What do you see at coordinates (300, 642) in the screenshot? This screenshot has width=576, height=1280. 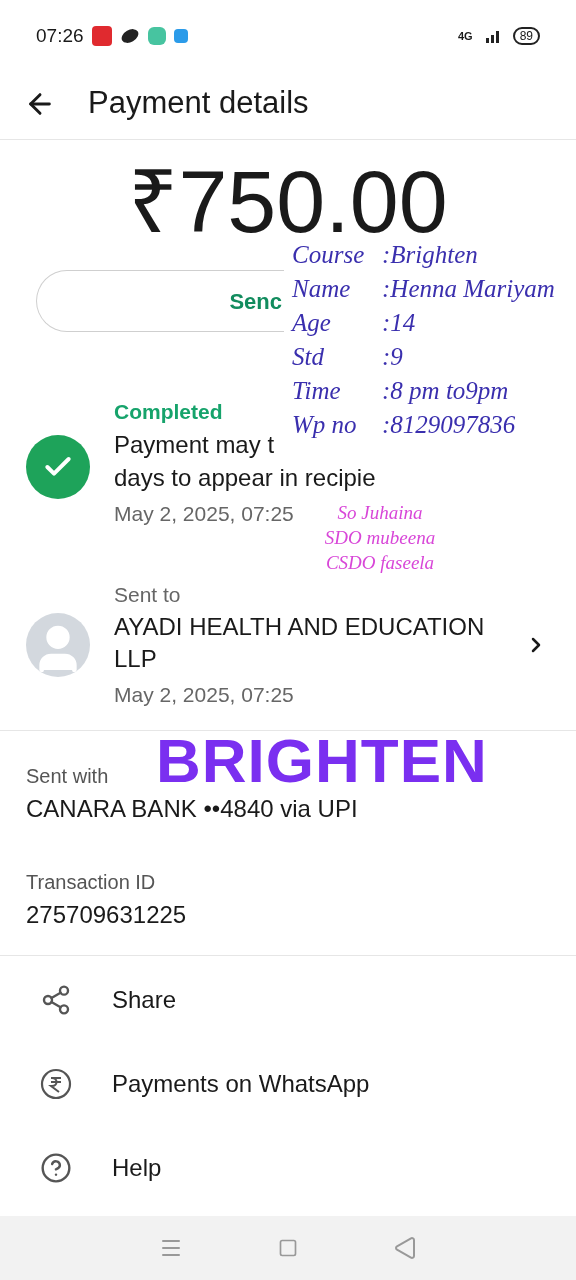 I see `recipient-name: AYADI HEALTH AND EDUCATION LLP` at bounding box center [300, 642].